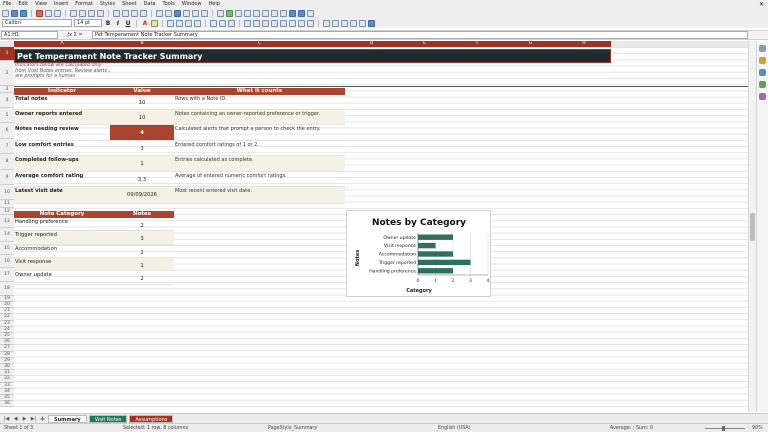  I want to click on indicator-label: Low comfort entries, so click(62, 148).